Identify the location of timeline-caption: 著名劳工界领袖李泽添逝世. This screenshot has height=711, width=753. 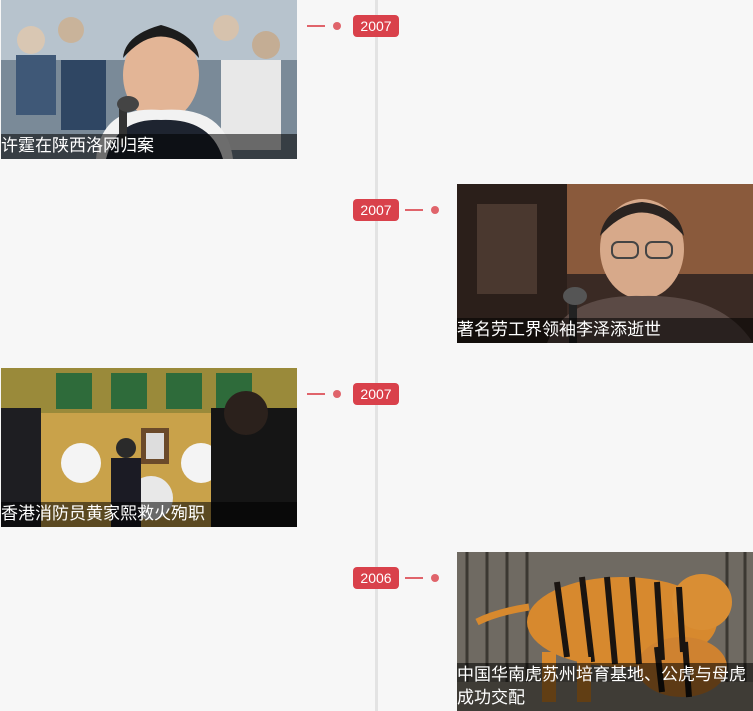
(605, 330).